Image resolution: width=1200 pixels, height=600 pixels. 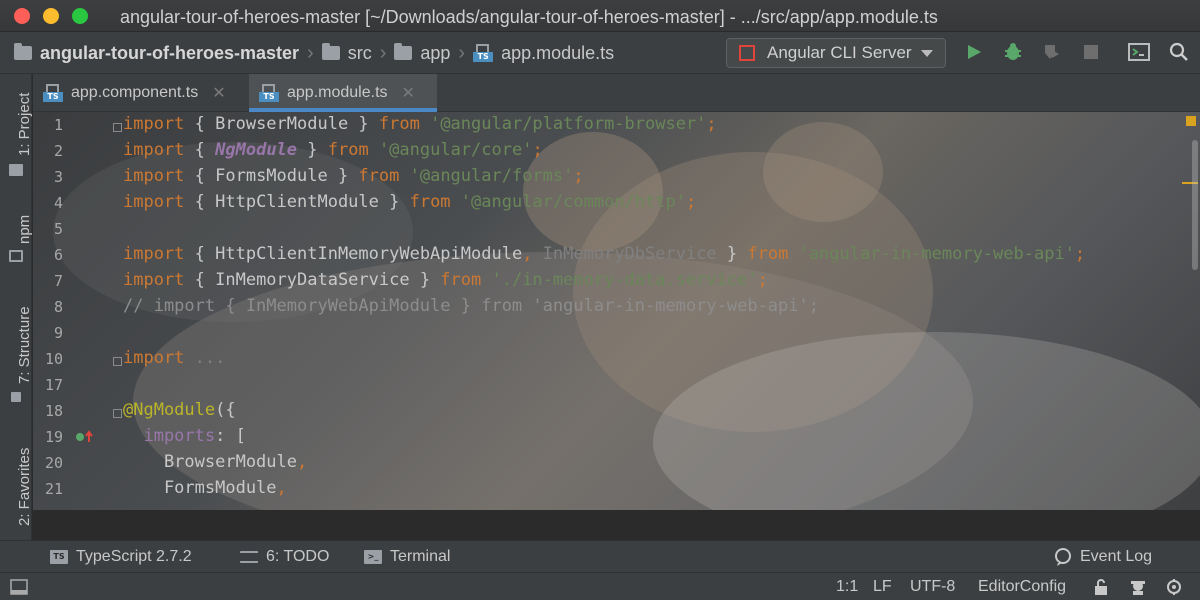 What do you see at coordinates (1101, 586) in the screenshot?
I see `lock-icon` at bounding box center [1101, 586].